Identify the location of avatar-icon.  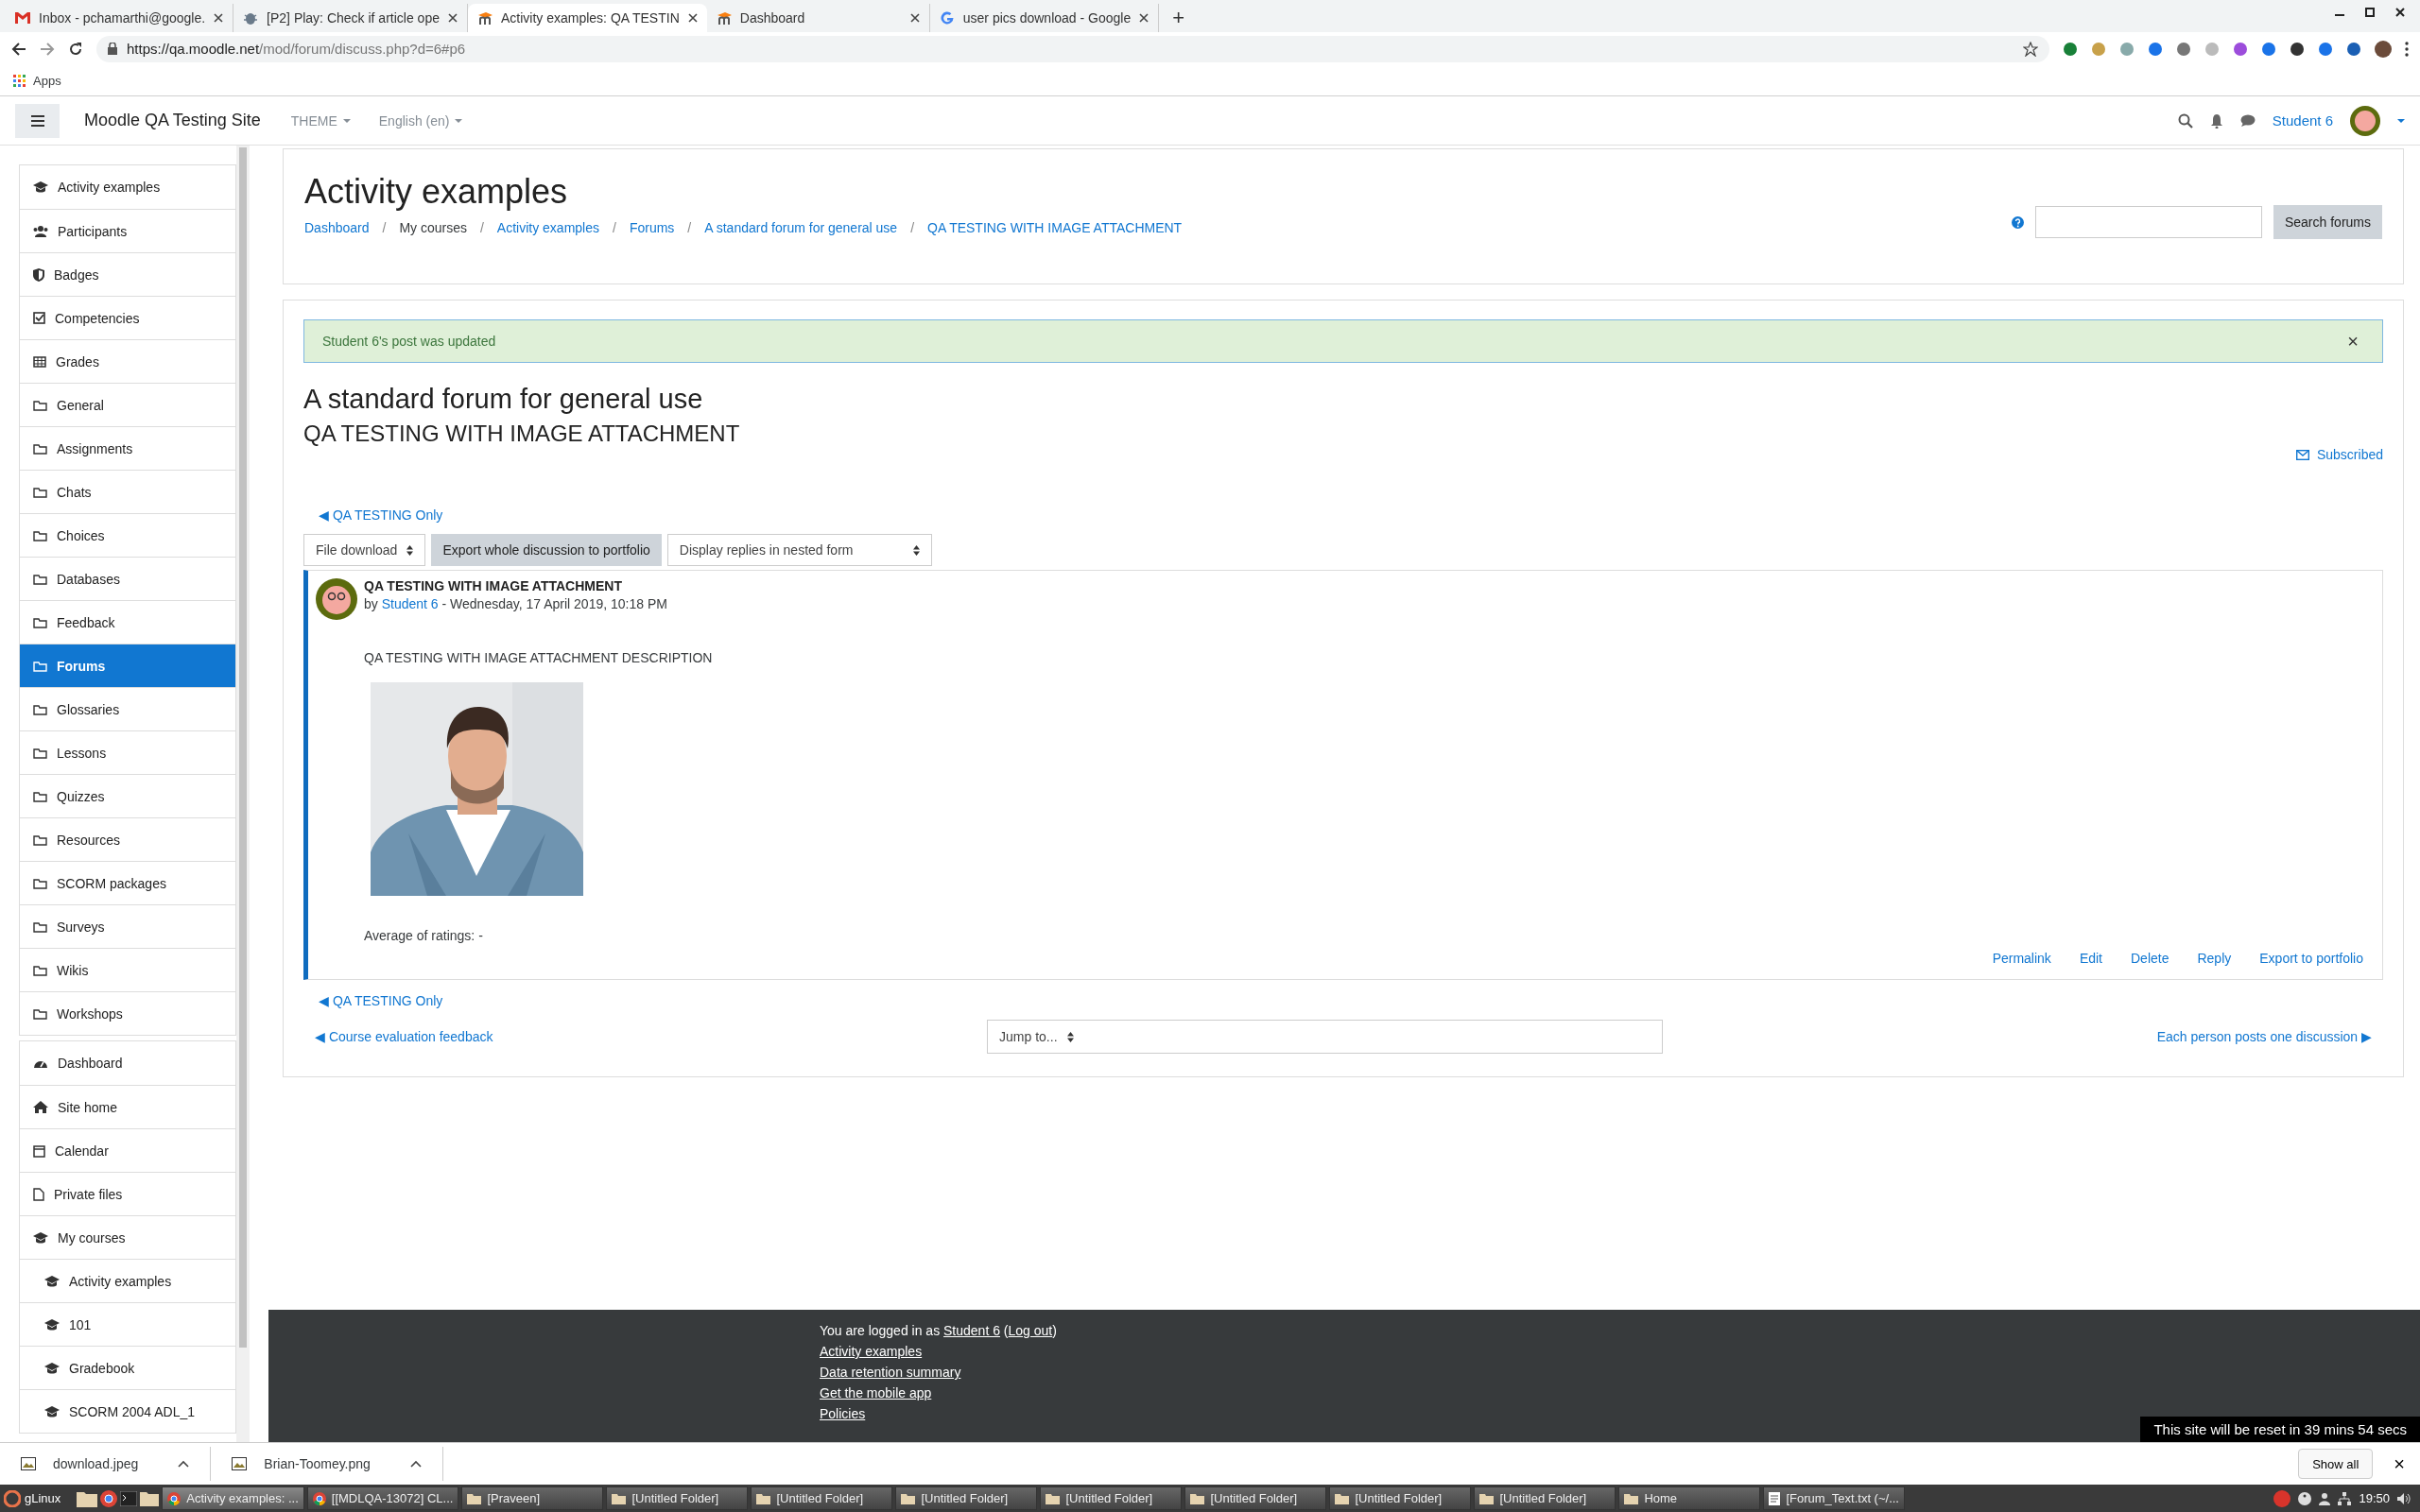
(2365, 120).